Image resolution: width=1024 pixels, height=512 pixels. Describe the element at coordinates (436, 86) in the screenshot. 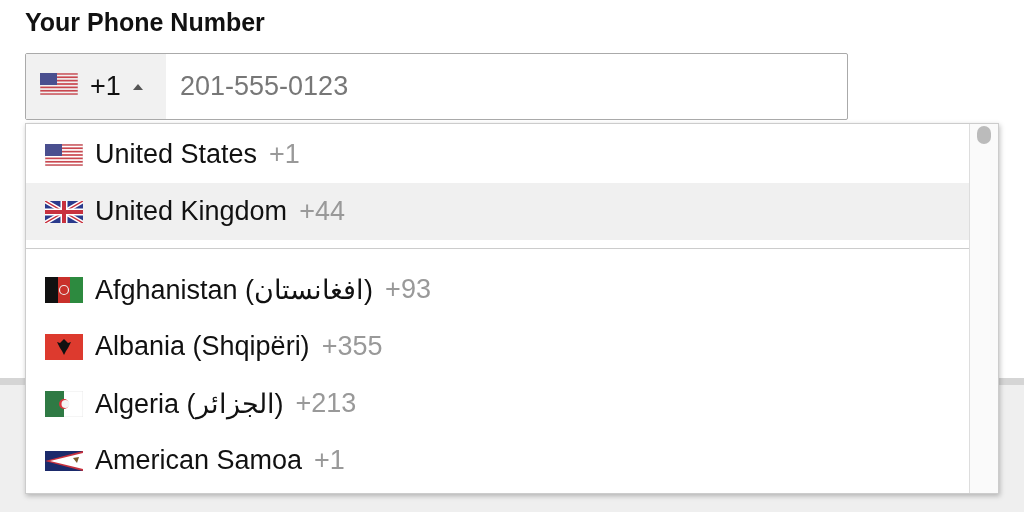

I see `phone-input-field: +1 201-555-0123` at that location.